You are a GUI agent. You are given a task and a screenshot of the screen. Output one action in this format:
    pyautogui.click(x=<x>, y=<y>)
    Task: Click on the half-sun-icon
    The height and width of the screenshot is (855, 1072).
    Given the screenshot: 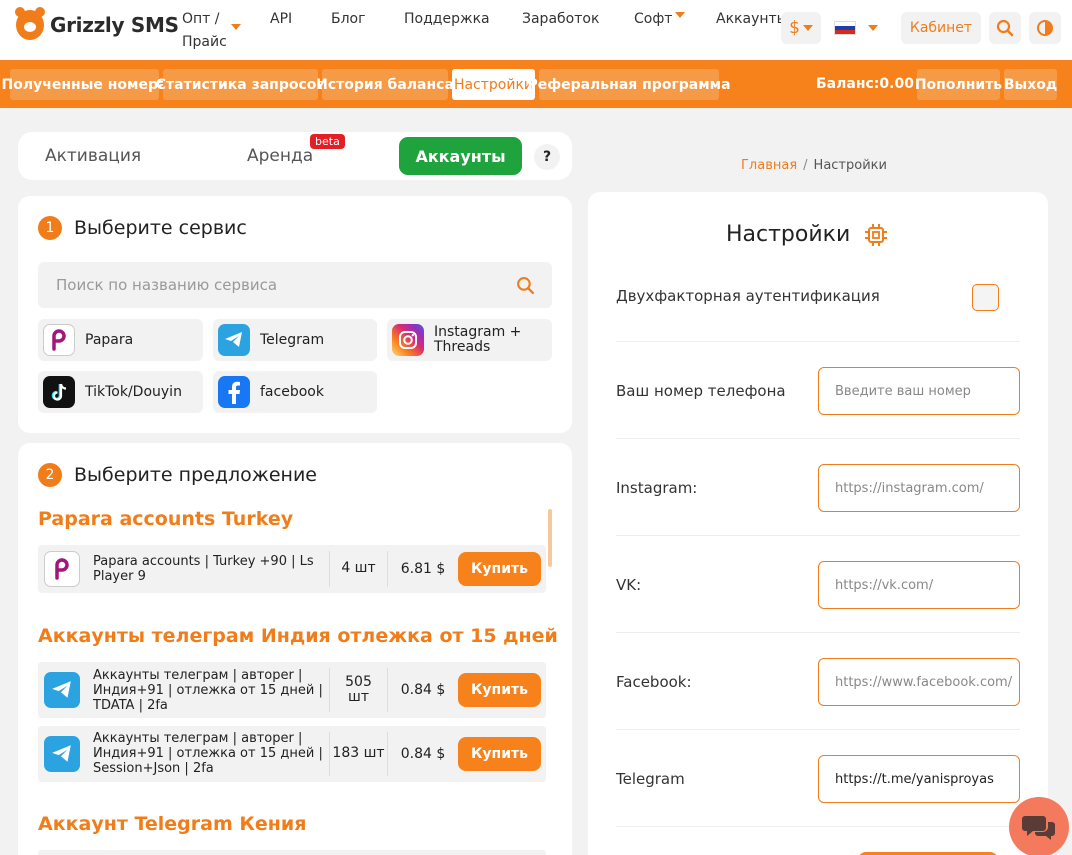 What is the action you would take?
    pyautogui.click(x=1045, y=28)
    